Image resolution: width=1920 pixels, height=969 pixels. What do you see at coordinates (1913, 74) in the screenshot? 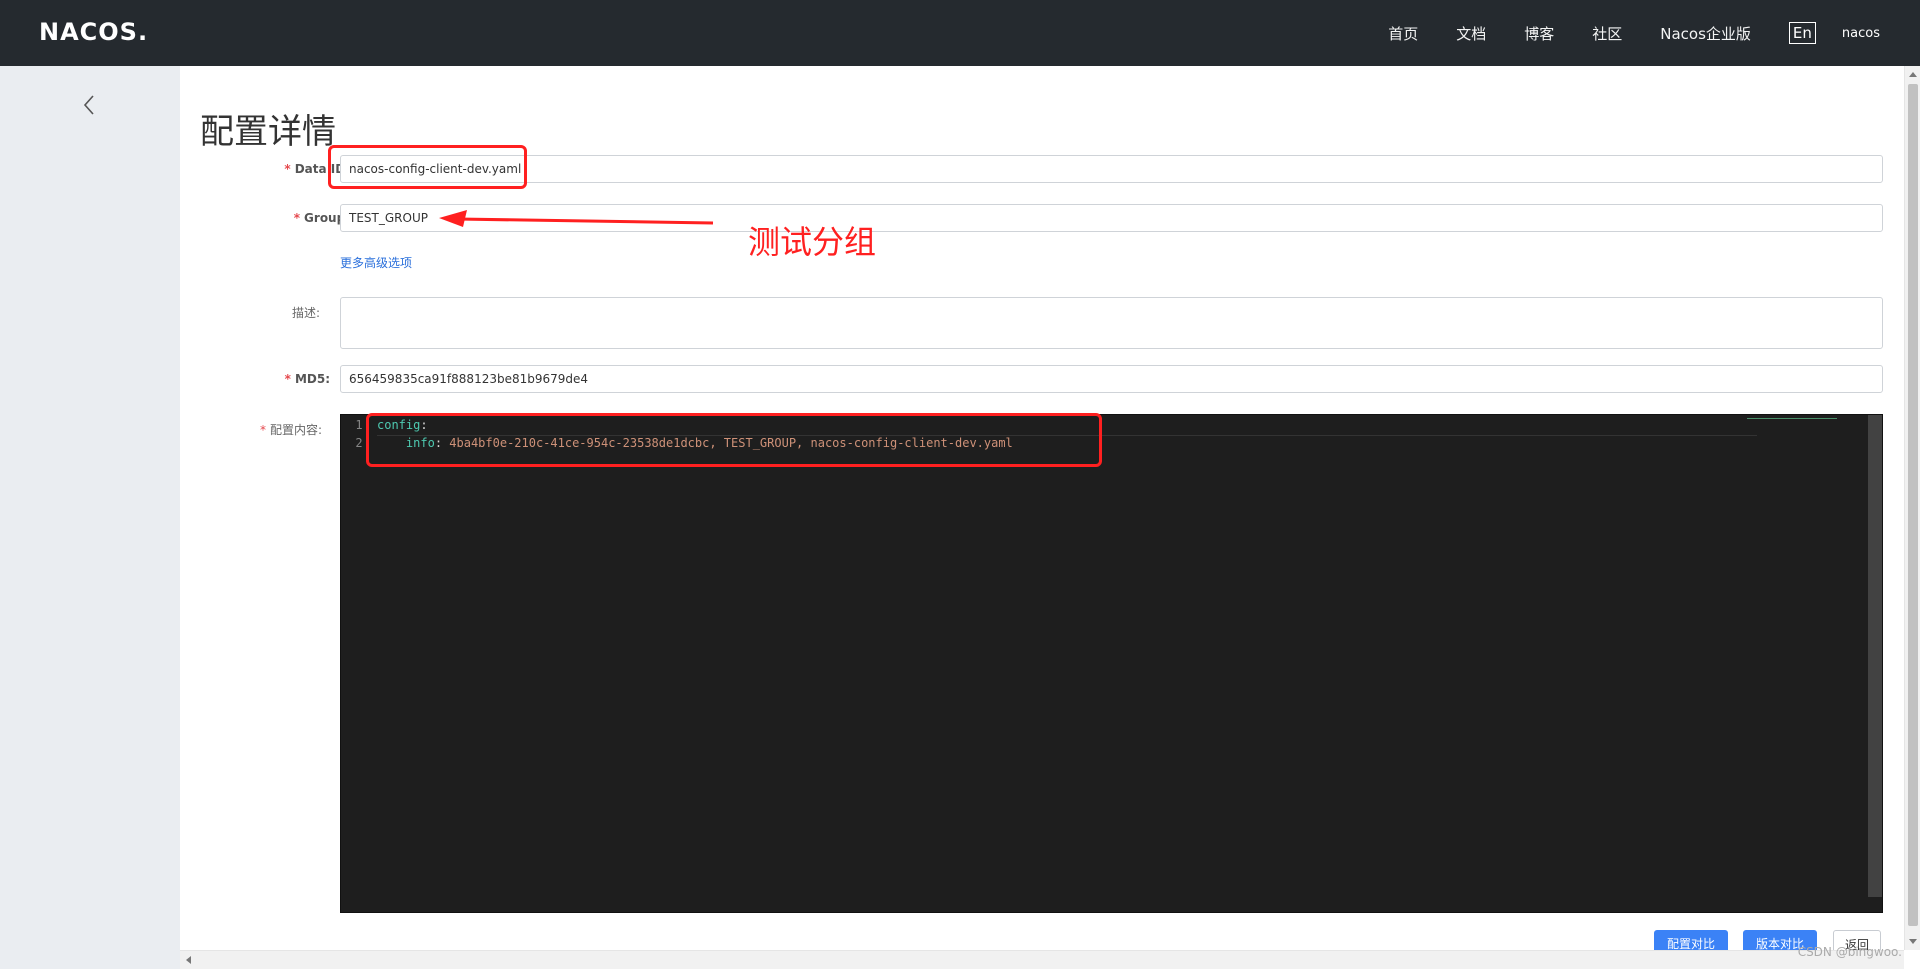
I see `scroll-up-icon` at bounding box center [1913, 74].